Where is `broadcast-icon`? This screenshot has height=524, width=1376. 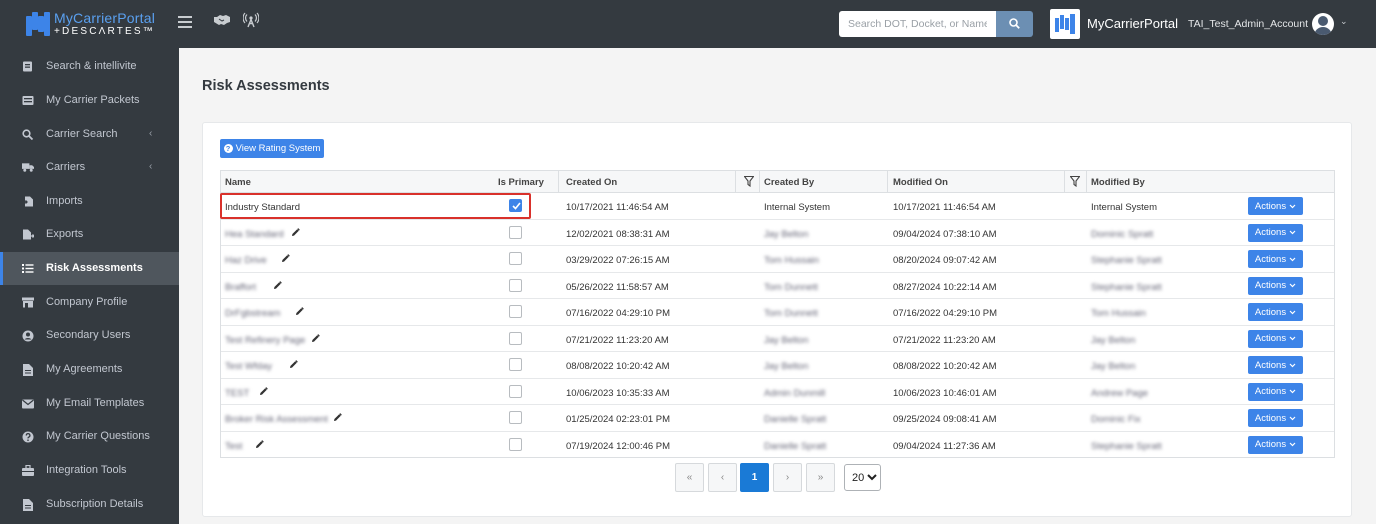 broadcast-icon is located at coordinates (251, 21).